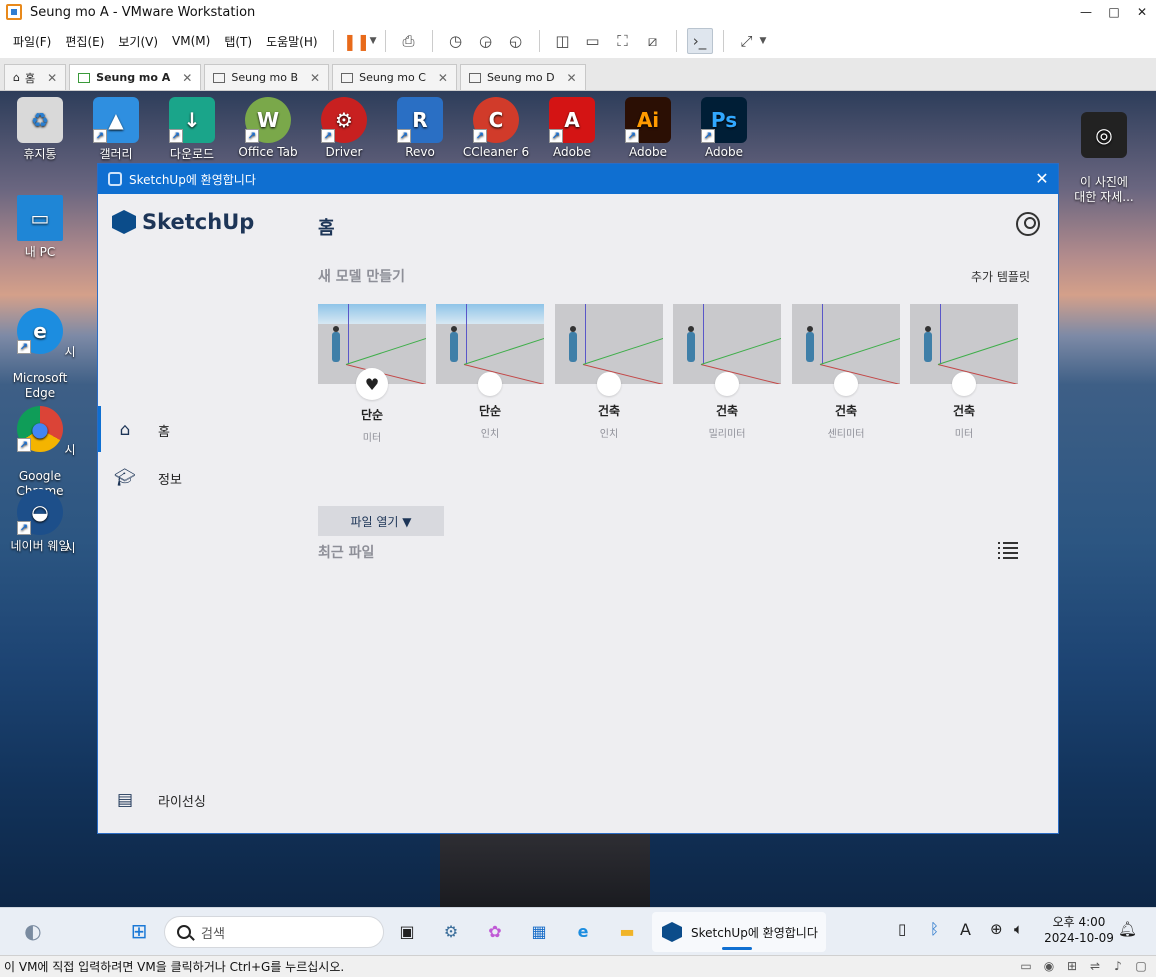 The image size is (1156, 977). What do you see at coordinates (653, 41) in the screenshot?
I see `unity-icon: ⧄` at bounding box center [653, 41].